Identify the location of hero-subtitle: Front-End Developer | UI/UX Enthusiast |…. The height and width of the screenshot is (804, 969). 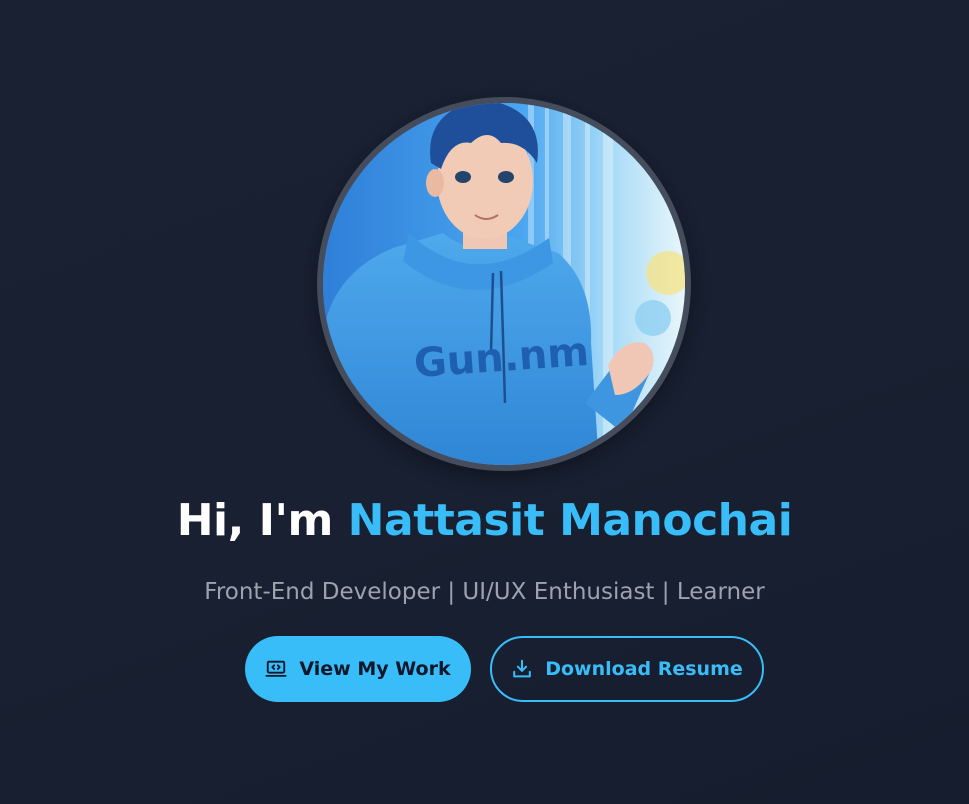
(484, 592).